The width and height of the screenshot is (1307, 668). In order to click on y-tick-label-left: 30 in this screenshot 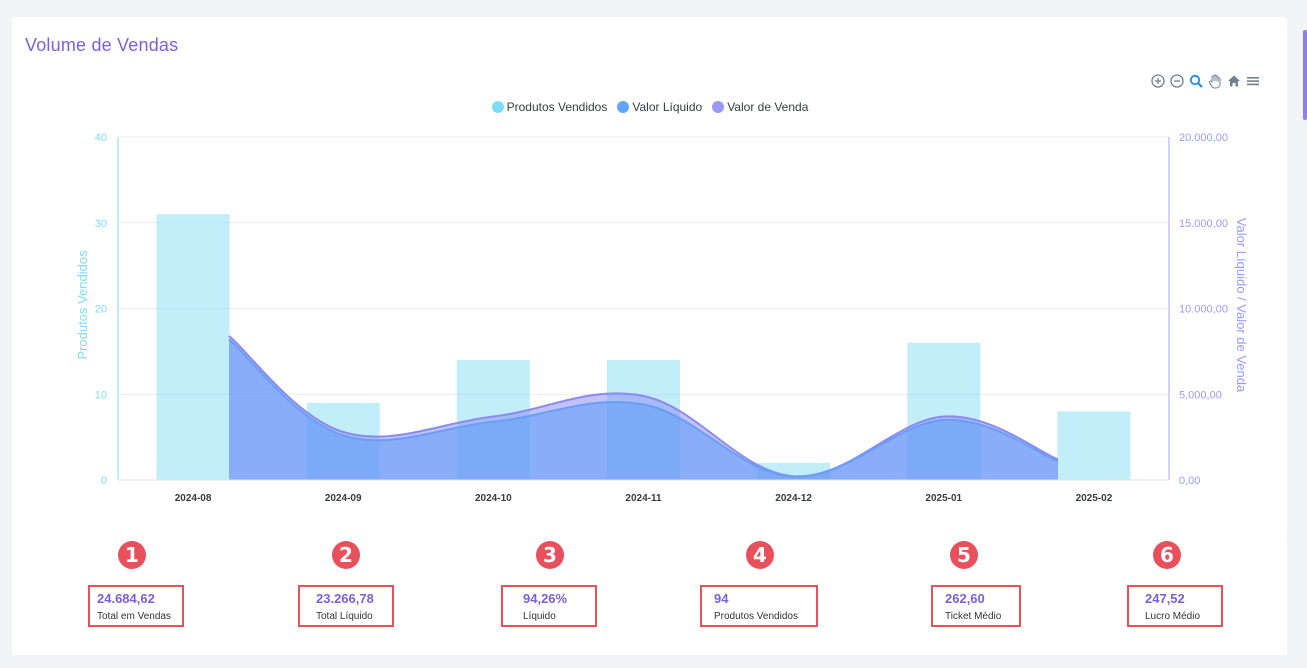, I will do `click(101, 224)`.